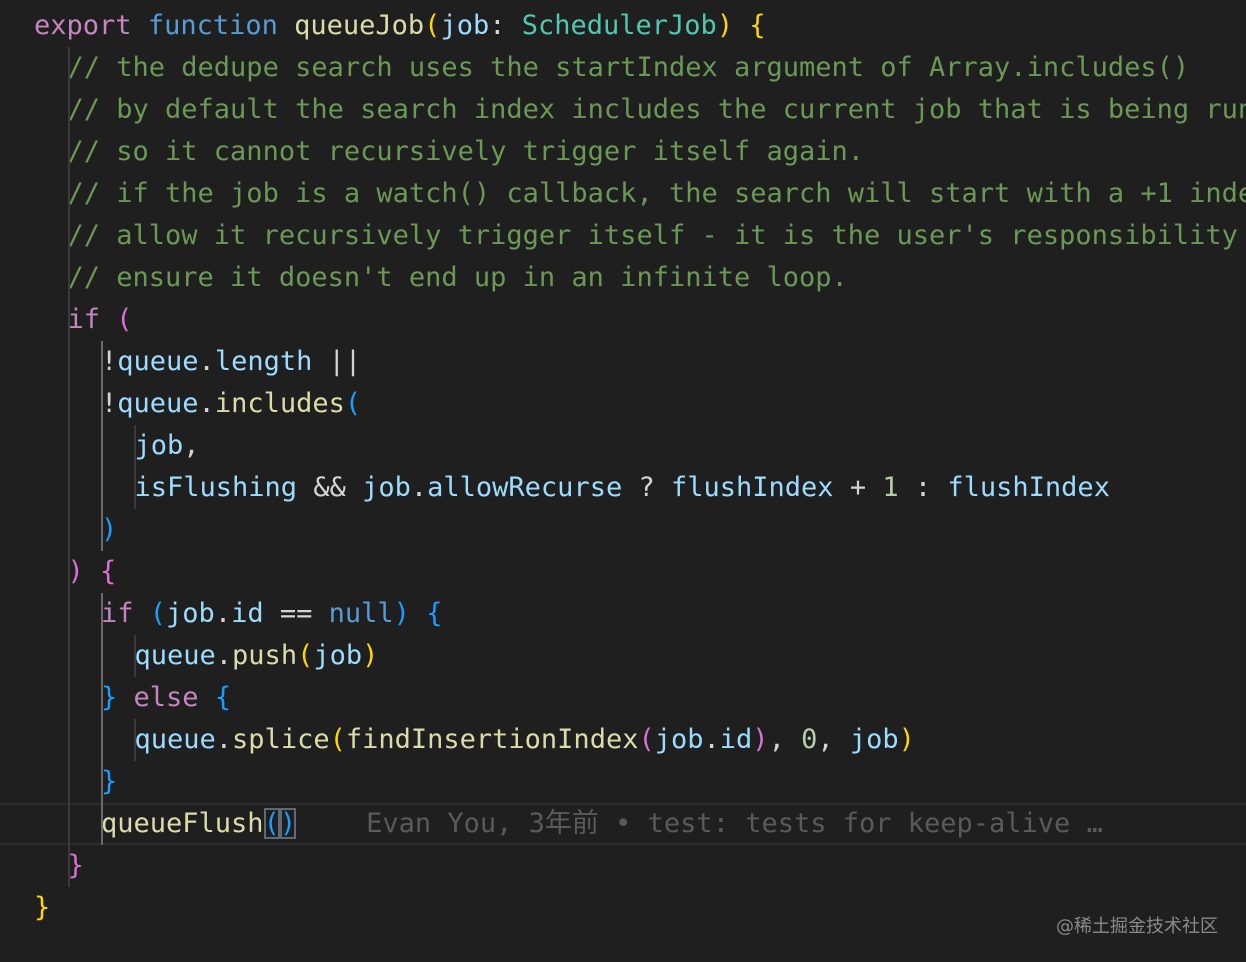 Image resolution: width=1246 pixels, height=962 pixels. What do you see at coordinates (736, 739) in the screenshot?
I see `code-token: id` at bounding box center [736, 739].